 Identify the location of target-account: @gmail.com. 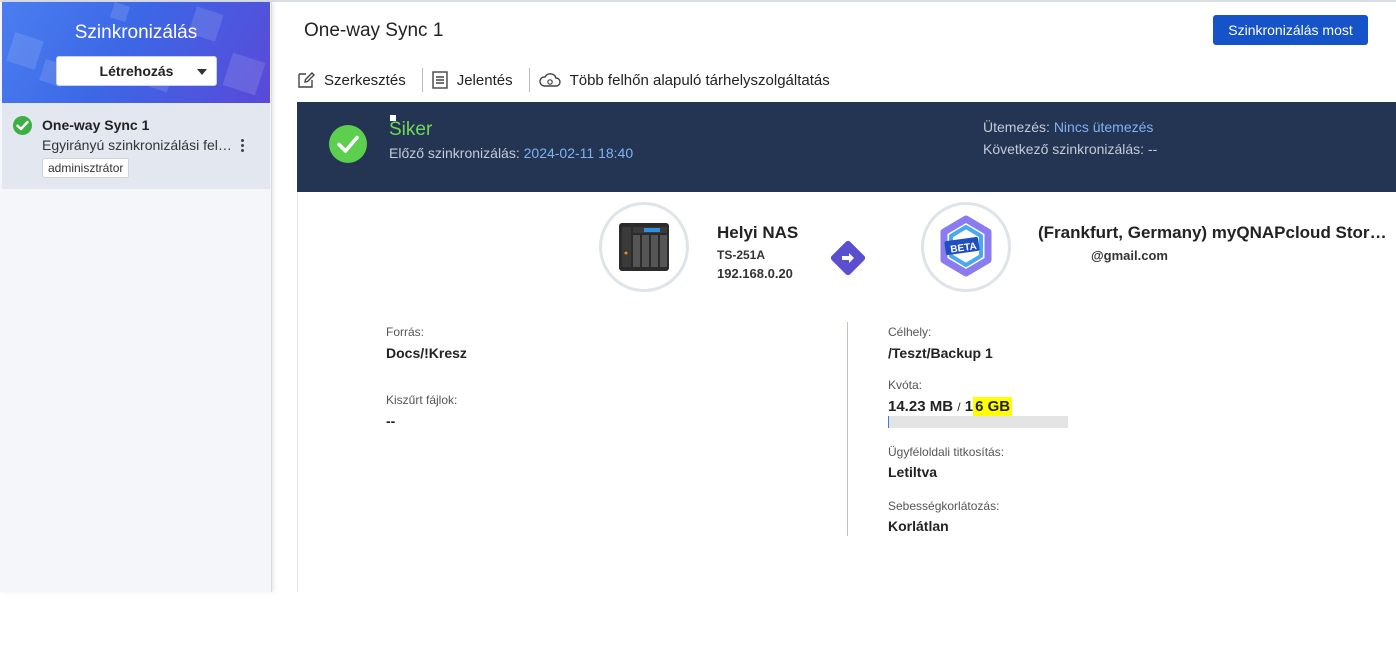
(1129, 255).